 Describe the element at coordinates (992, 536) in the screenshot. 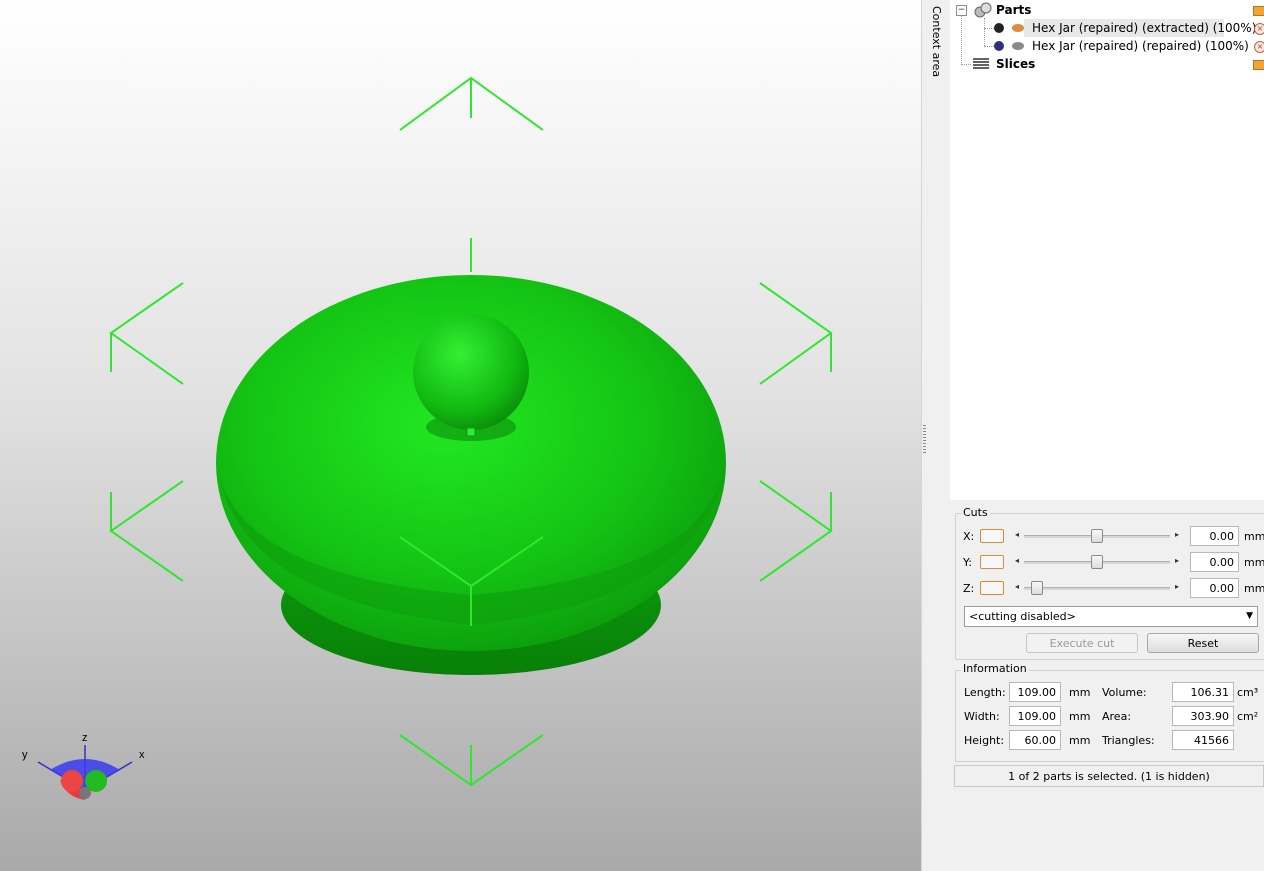

I see `cut-x-color` at that location.